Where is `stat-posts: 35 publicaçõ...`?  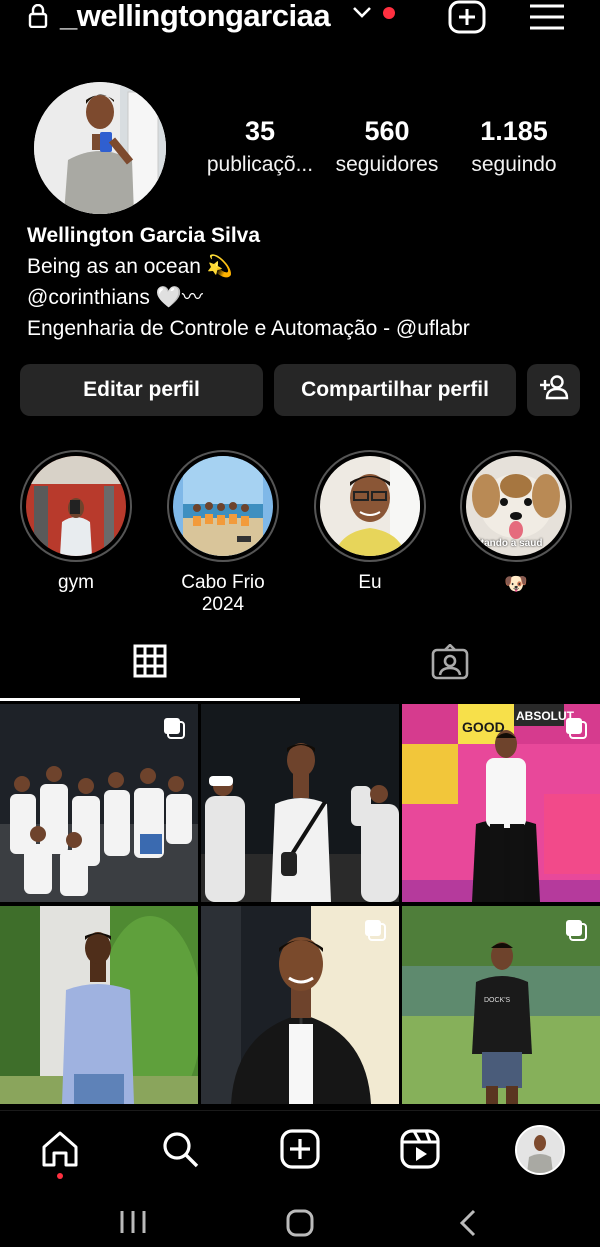 stat-posts: 35 publicaçõ... is located at coordinates (260, 146).